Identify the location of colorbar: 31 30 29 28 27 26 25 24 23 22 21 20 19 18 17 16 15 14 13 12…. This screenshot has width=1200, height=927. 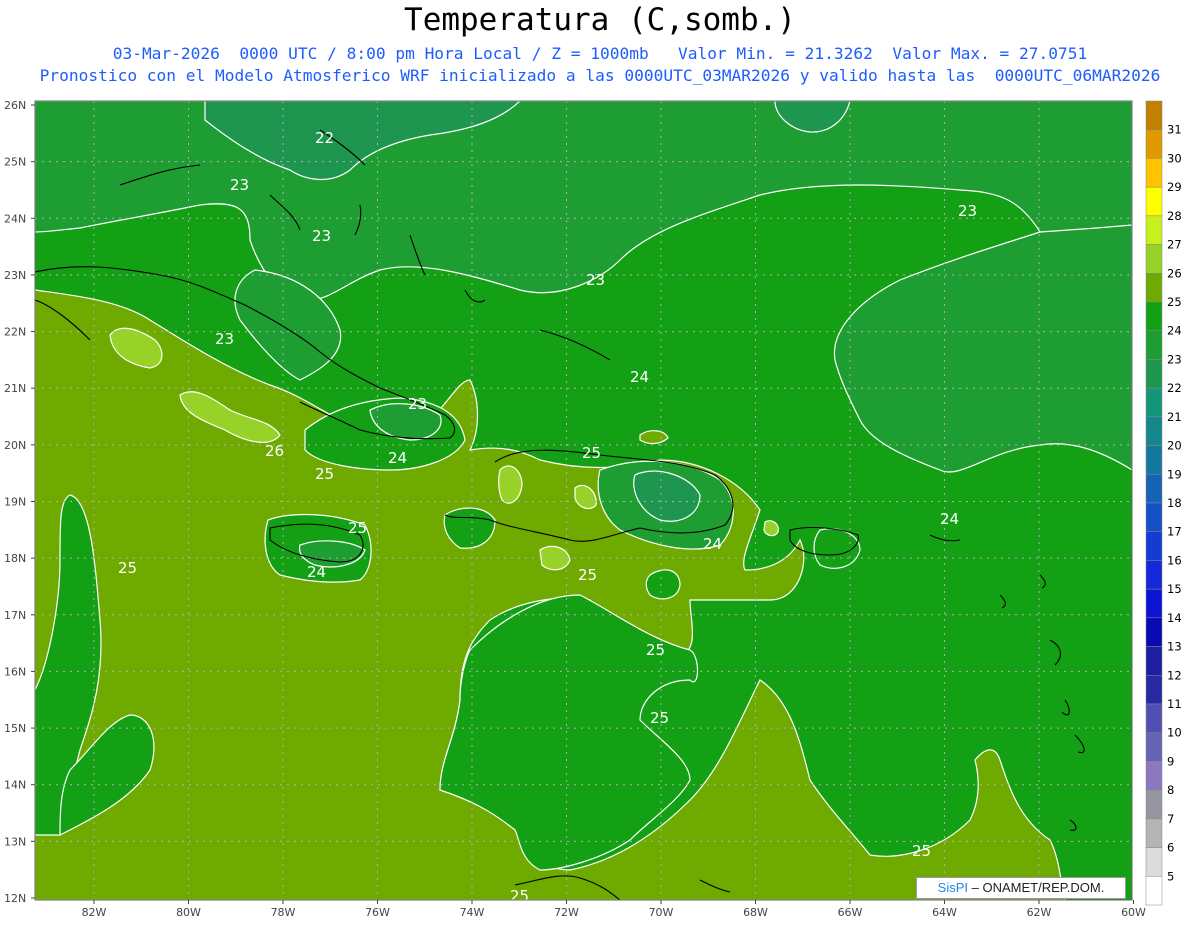
(1163, 503).